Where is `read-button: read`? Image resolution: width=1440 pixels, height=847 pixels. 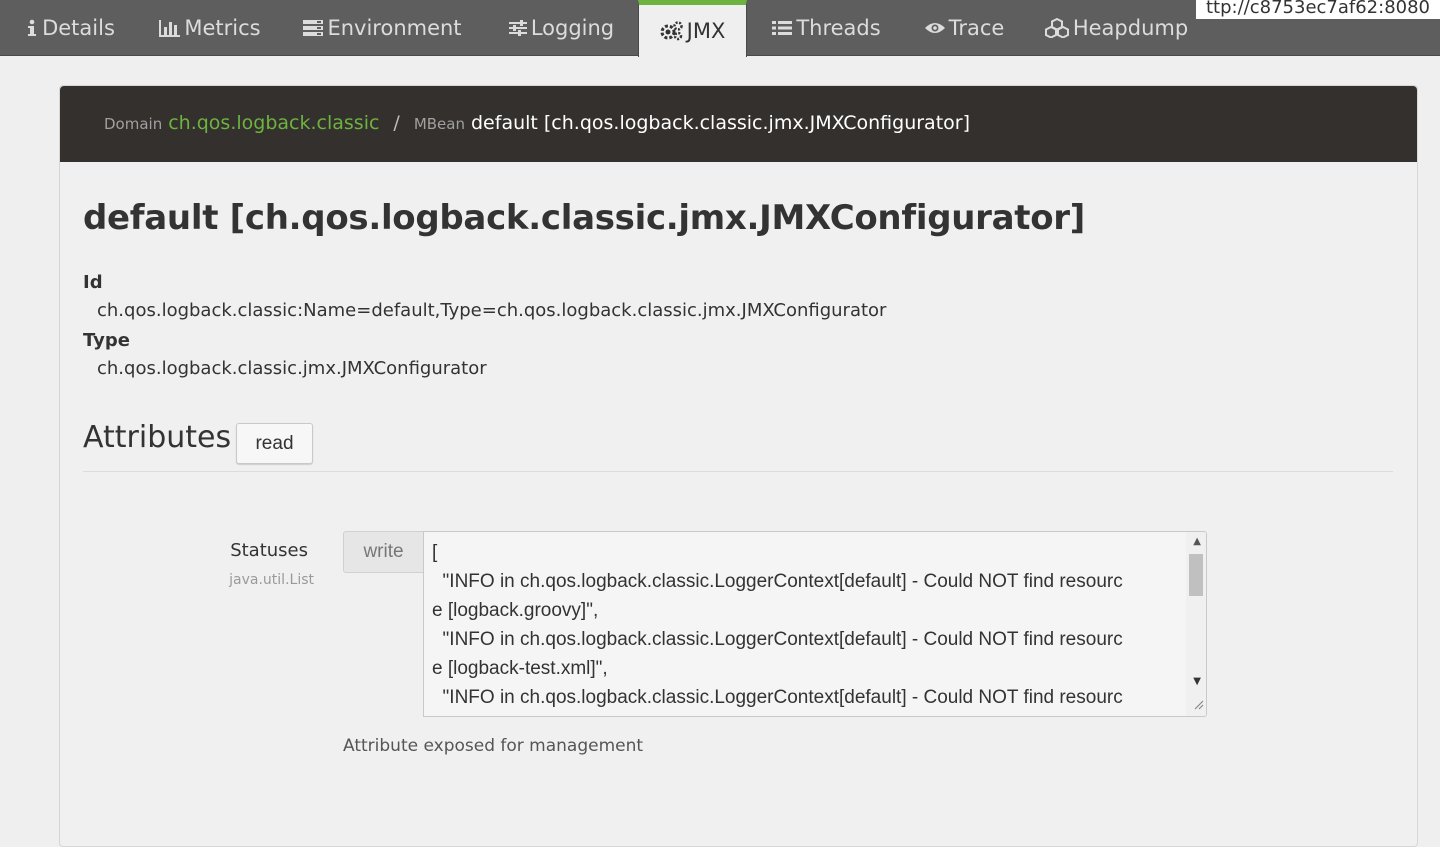
read-button: read is located at coordinates (274, 443).